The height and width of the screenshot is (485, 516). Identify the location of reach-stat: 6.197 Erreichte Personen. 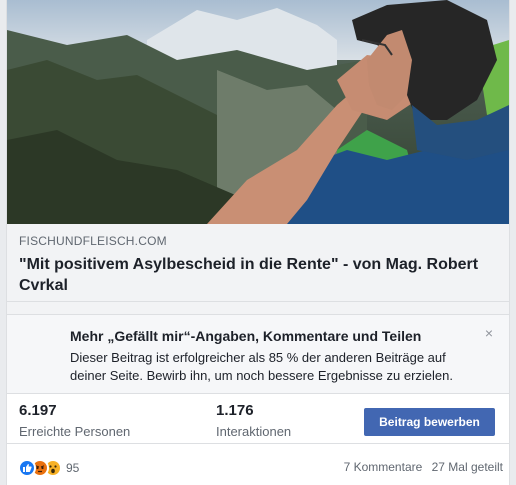
(74, 421).